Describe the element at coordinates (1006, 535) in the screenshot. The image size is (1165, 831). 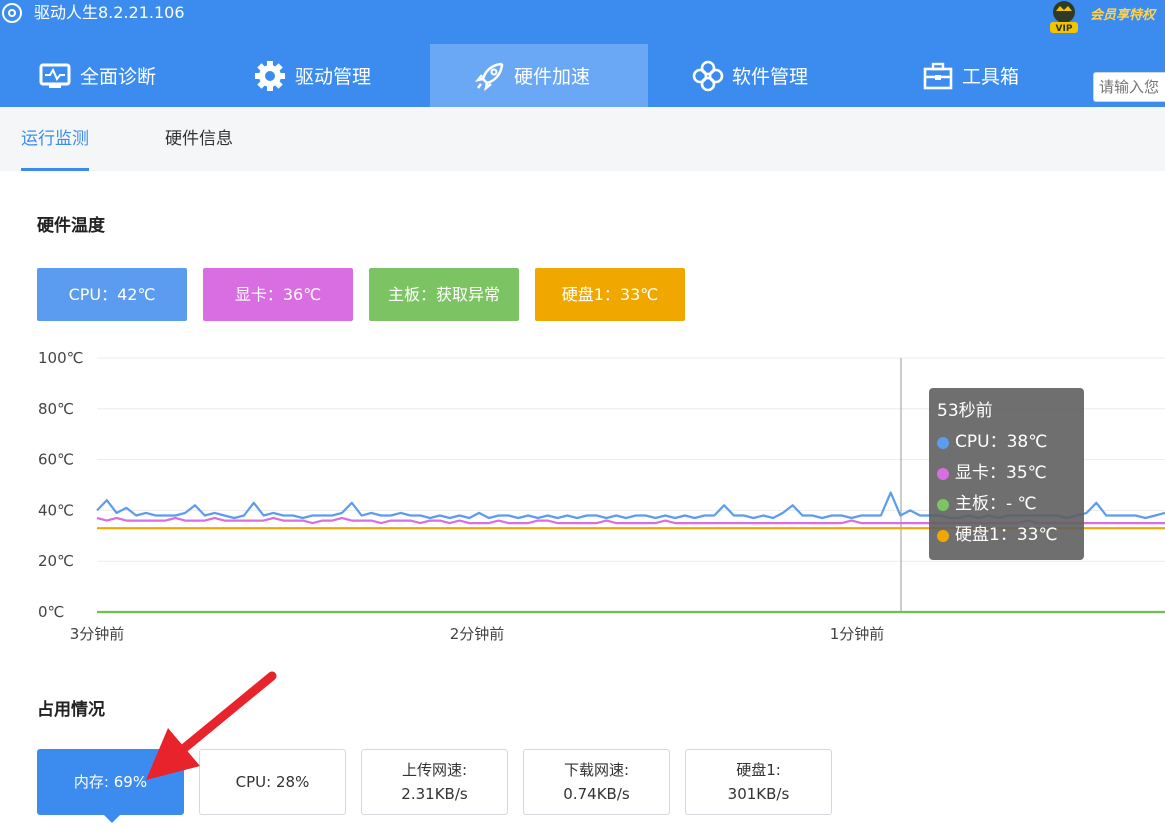
I see `tooltip-disk1-value: 硬盘1：33℃` at that location.